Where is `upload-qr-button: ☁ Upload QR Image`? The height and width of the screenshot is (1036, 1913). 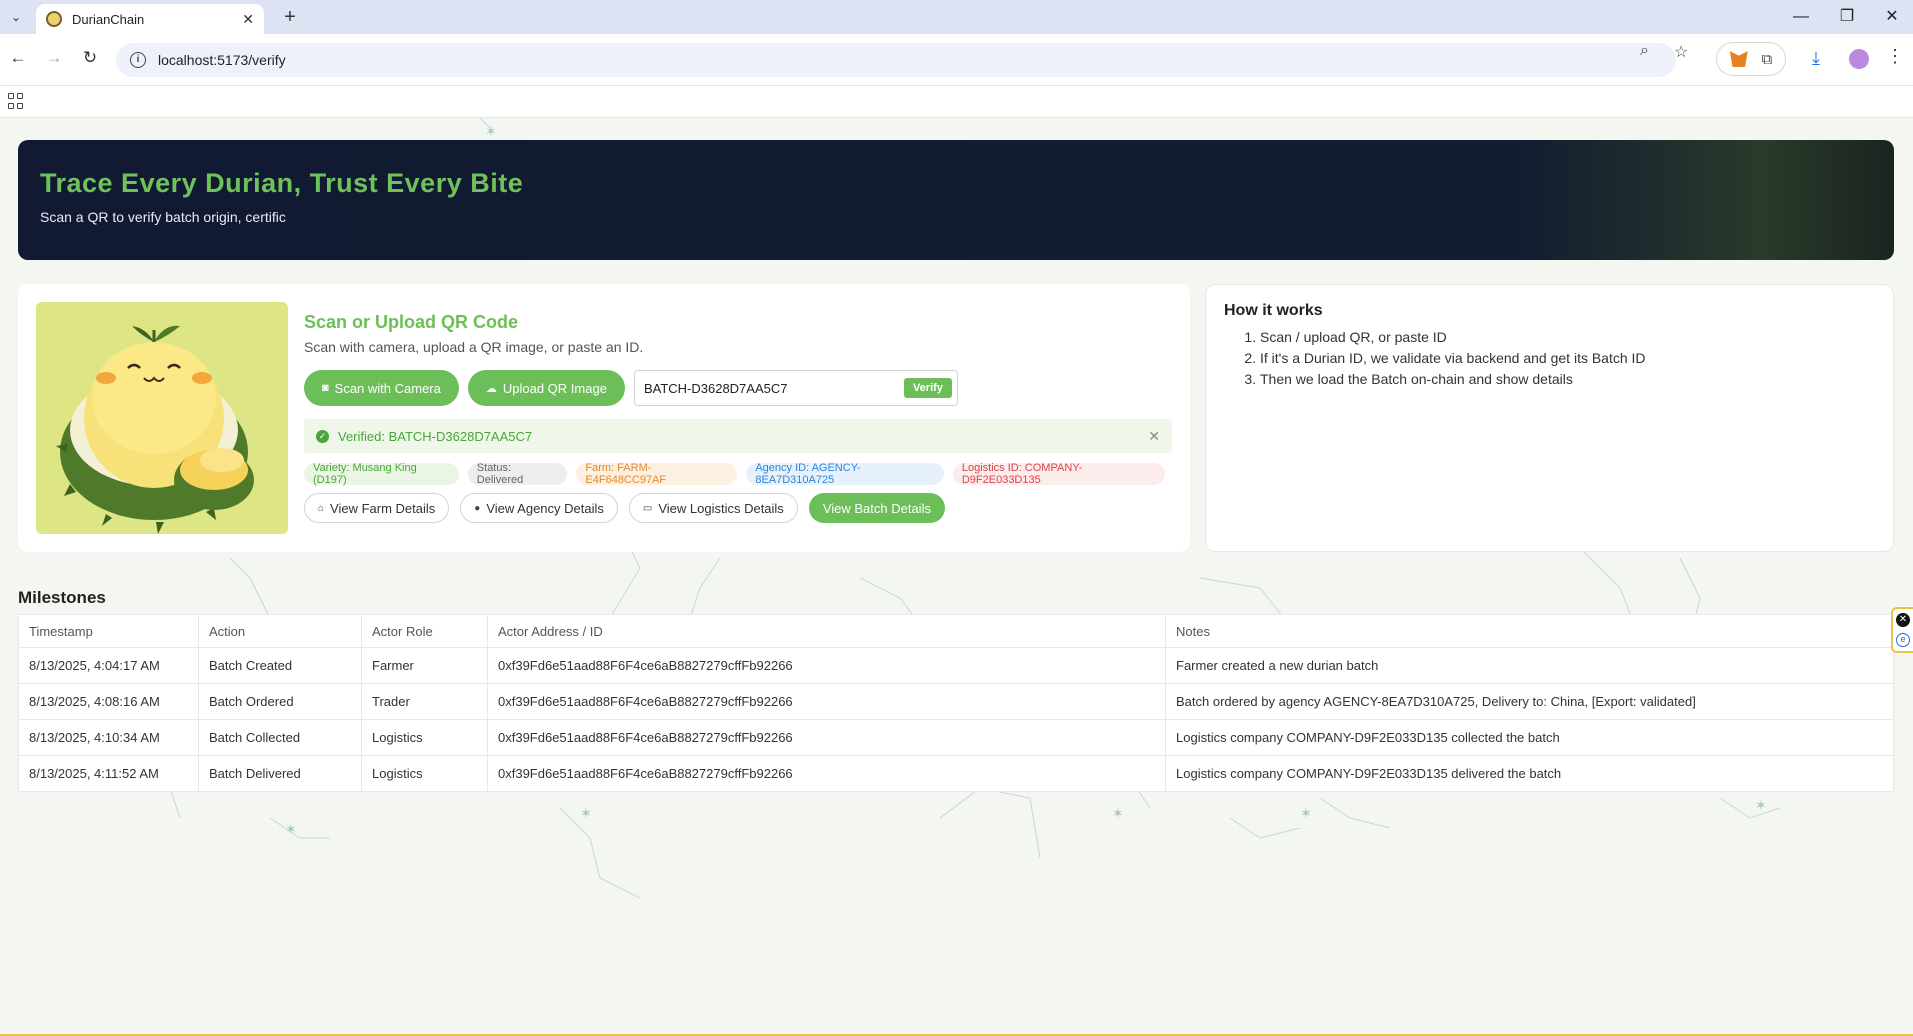
upload-qr-button: ☁ Upload QR Image is located at coordinates (546, 388).